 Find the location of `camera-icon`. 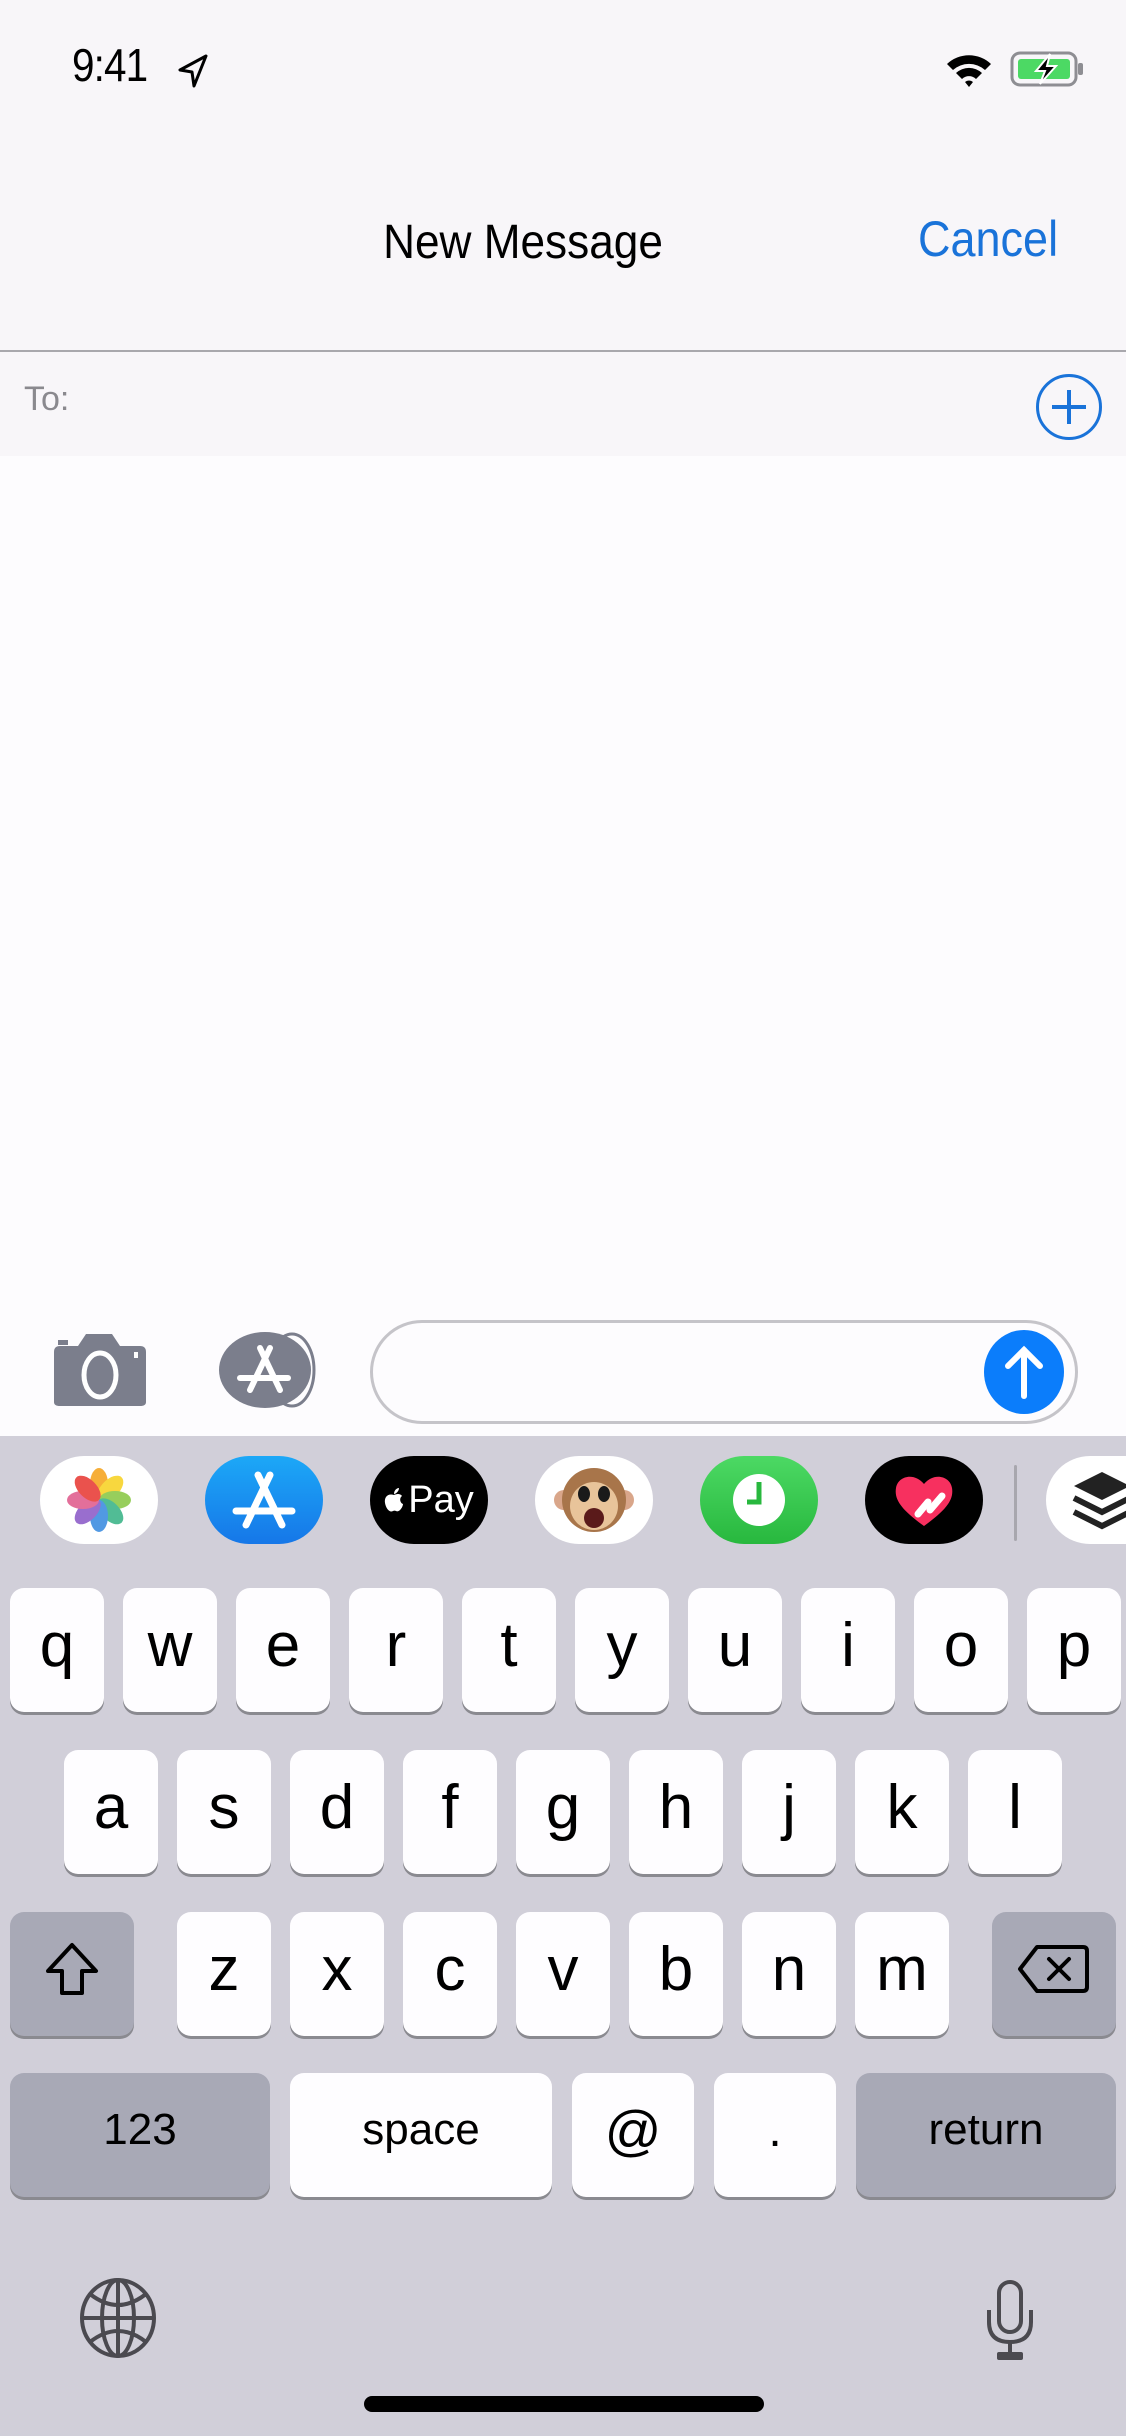

camera-icon is located at coordinates (100, 1370).